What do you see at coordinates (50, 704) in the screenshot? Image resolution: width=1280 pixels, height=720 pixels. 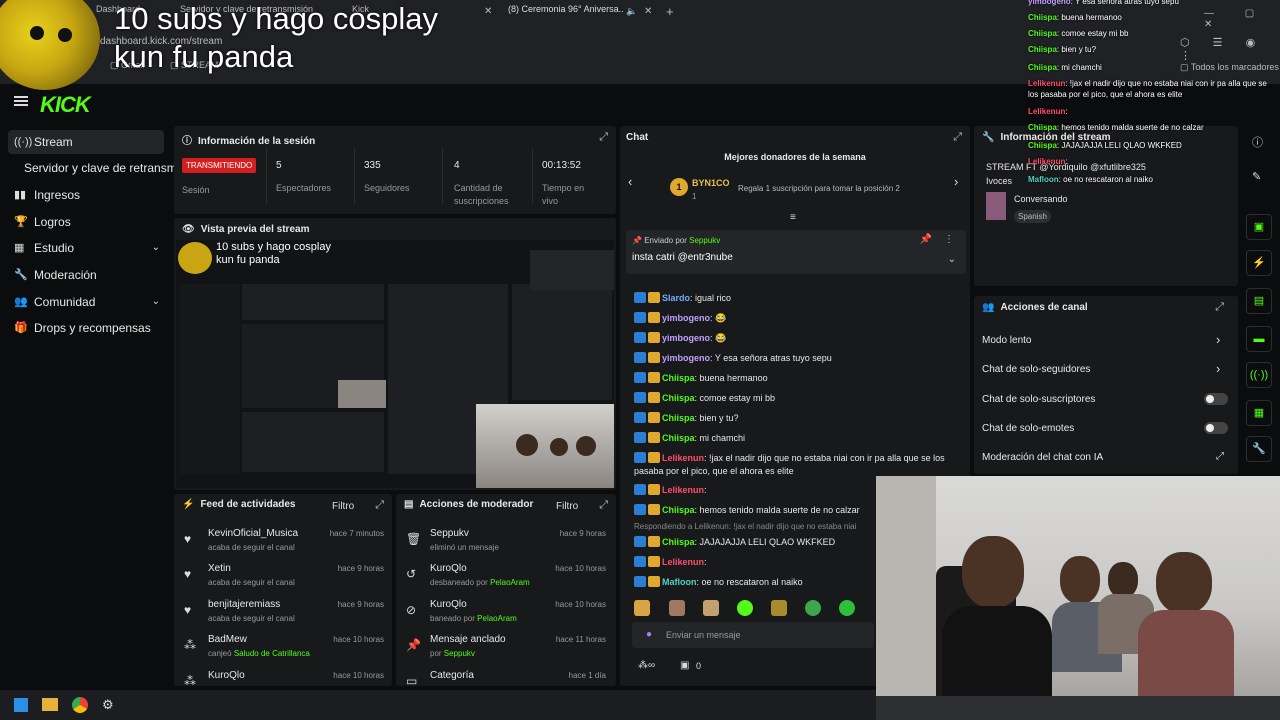 I see `file-explorer-icon` at bounding box center [50, 704].